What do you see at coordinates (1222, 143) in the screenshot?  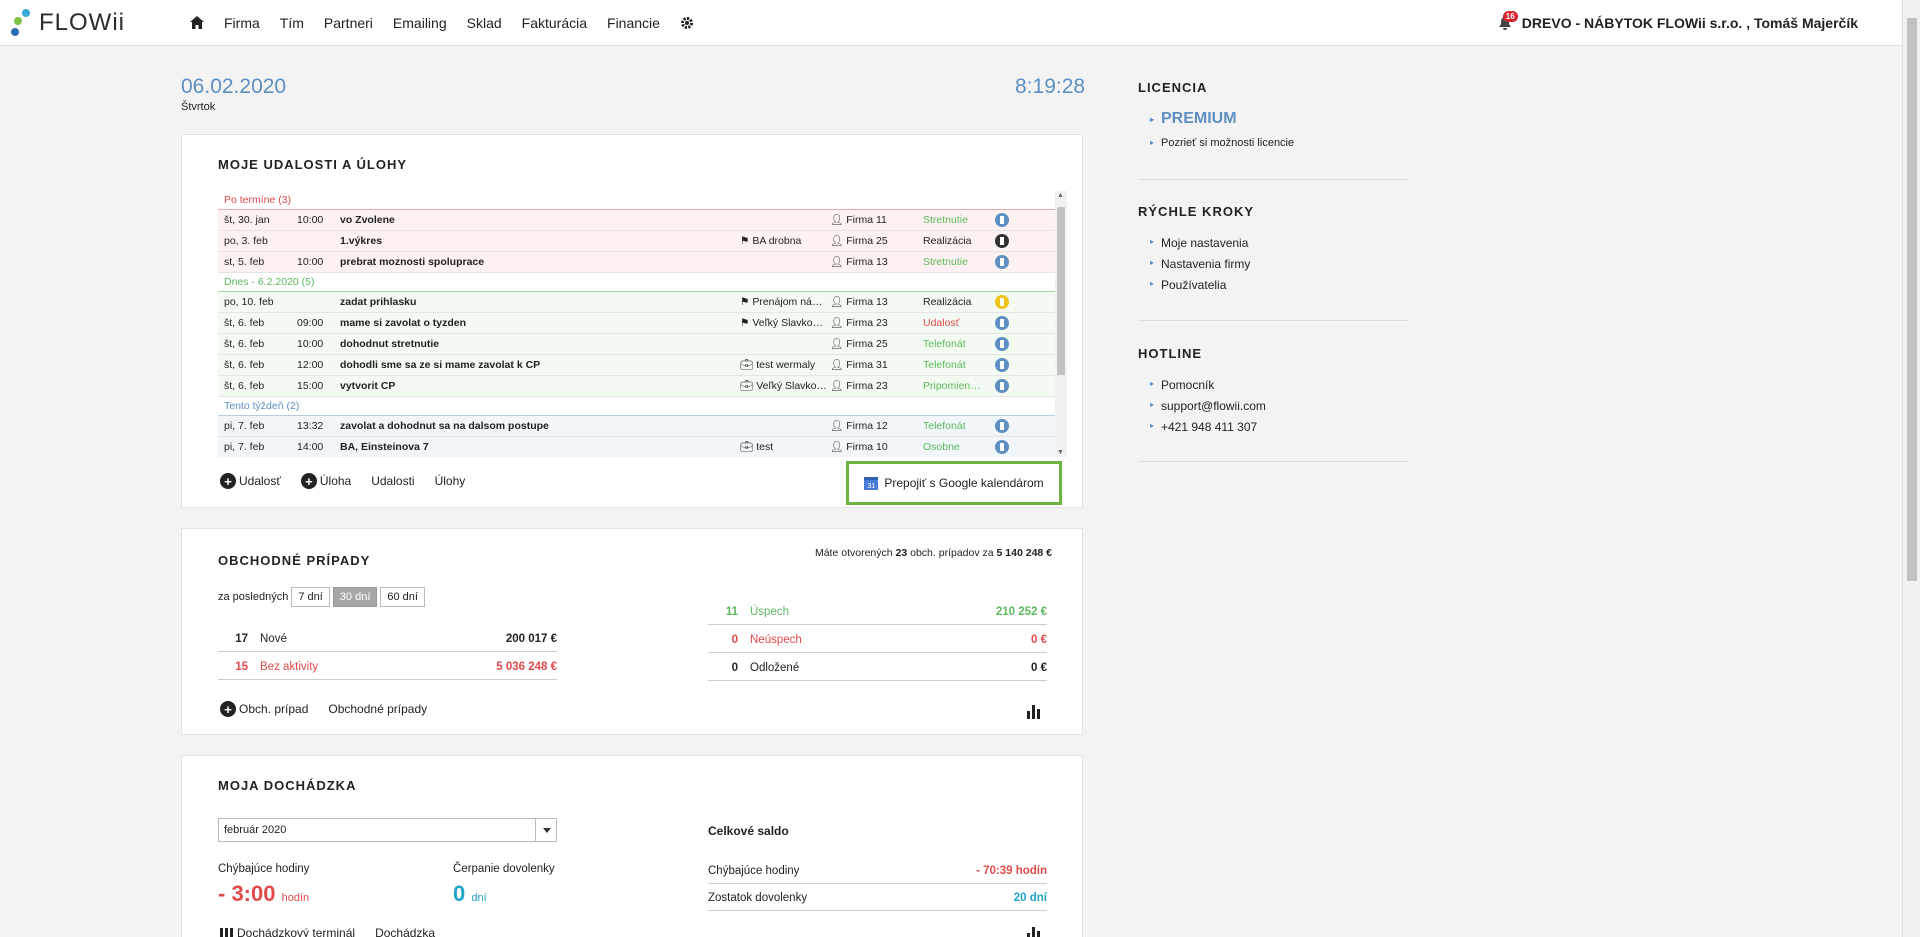 I see `license-options-link: Pozrieť si možnosti licencie` at bounding box center [1222, 143].